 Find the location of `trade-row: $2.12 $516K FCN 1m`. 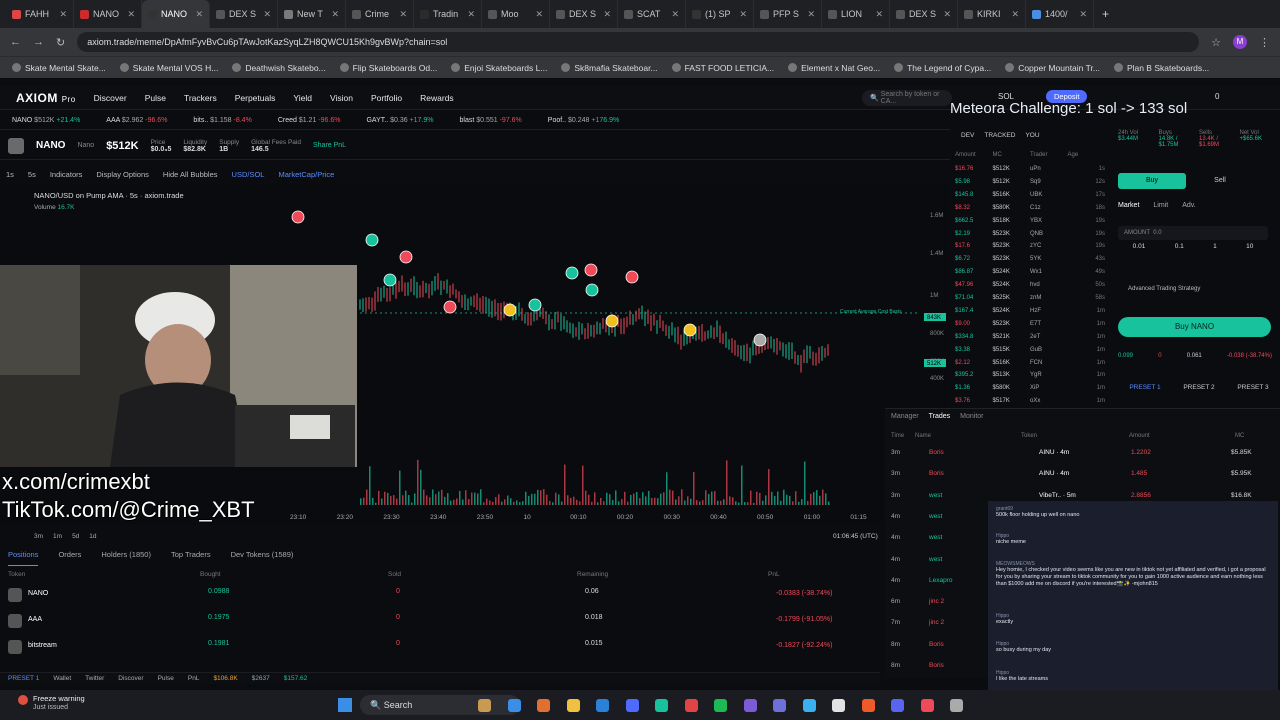

trade-row: $2.12 $516K FCN 1m is located at coordinates (1030, 366).